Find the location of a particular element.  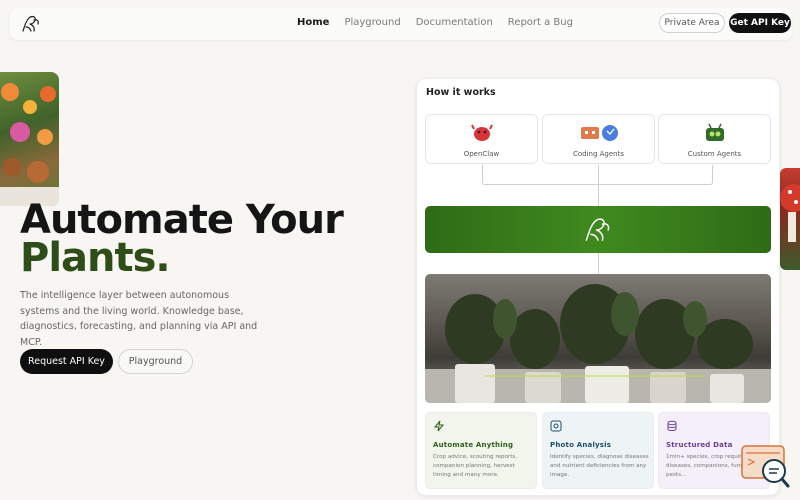

nav-link-home: Home is located at coordinates (313, 22).